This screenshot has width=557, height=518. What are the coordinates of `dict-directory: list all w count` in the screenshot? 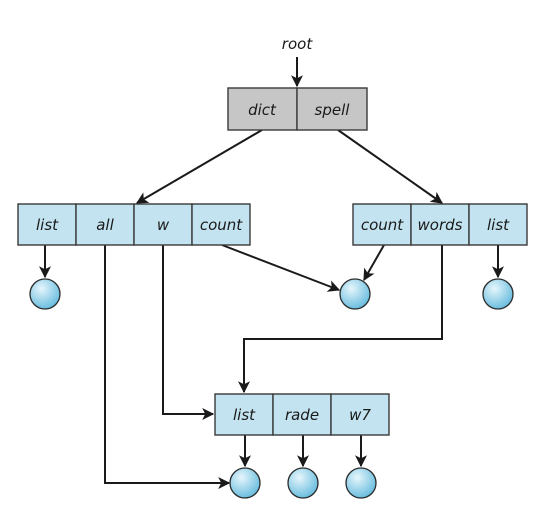 It's located at (134, 224).